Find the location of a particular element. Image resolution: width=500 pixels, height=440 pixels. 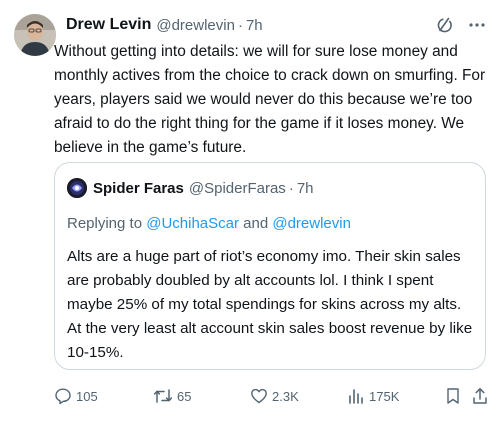

avatar is located at coordinates (35, 35).